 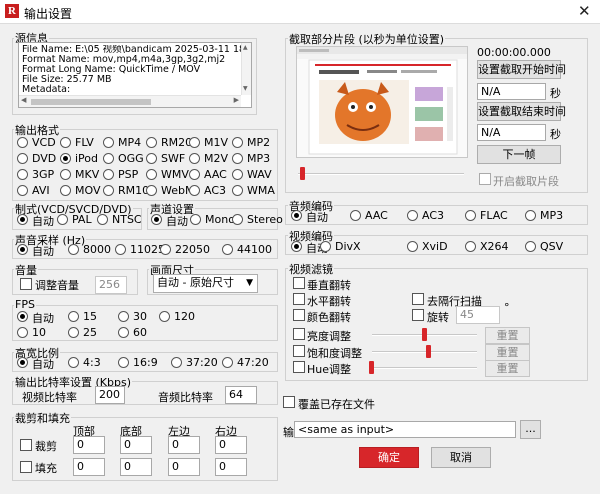 I want to click on video-codec-radio-x264, so click(x=470, y=246).